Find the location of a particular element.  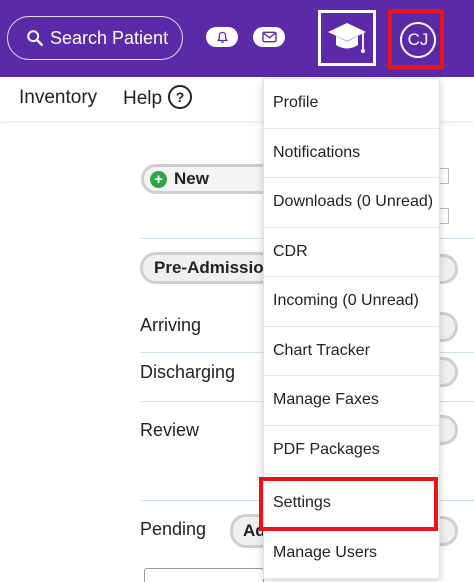

menu-item-label: Chart Tracker is located at coordinates (321, 350).